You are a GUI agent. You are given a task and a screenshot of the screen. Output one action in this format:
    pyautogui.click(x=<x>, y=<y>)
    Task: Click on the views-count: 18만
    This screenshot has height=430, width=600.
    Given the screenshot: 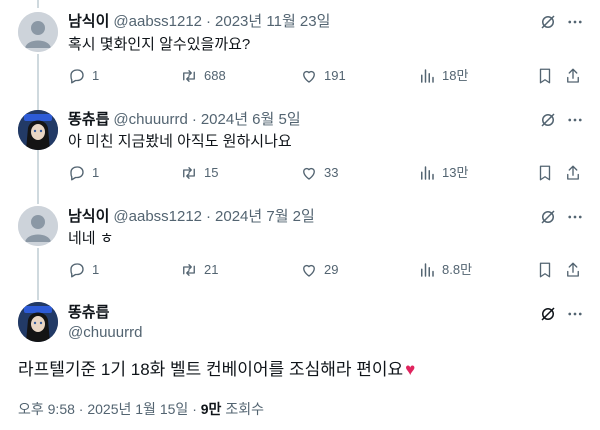 What is the action you would take?
    pyautogui.click(x=455, y=75)
    